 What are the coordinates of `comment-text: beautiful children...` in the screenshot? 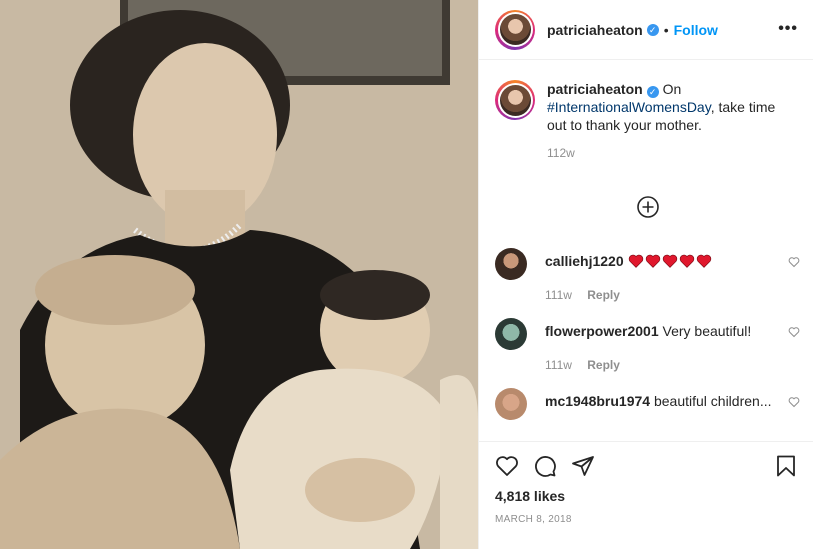 It's located at (712, 401).